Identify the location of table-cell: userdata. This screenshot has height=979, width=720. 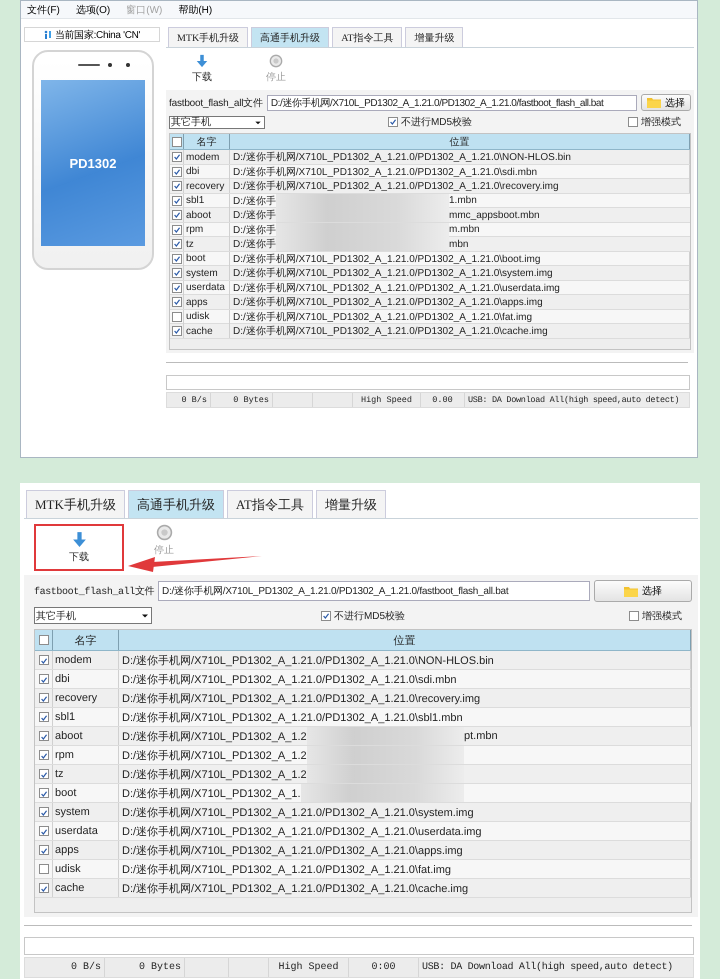
(86, 831).